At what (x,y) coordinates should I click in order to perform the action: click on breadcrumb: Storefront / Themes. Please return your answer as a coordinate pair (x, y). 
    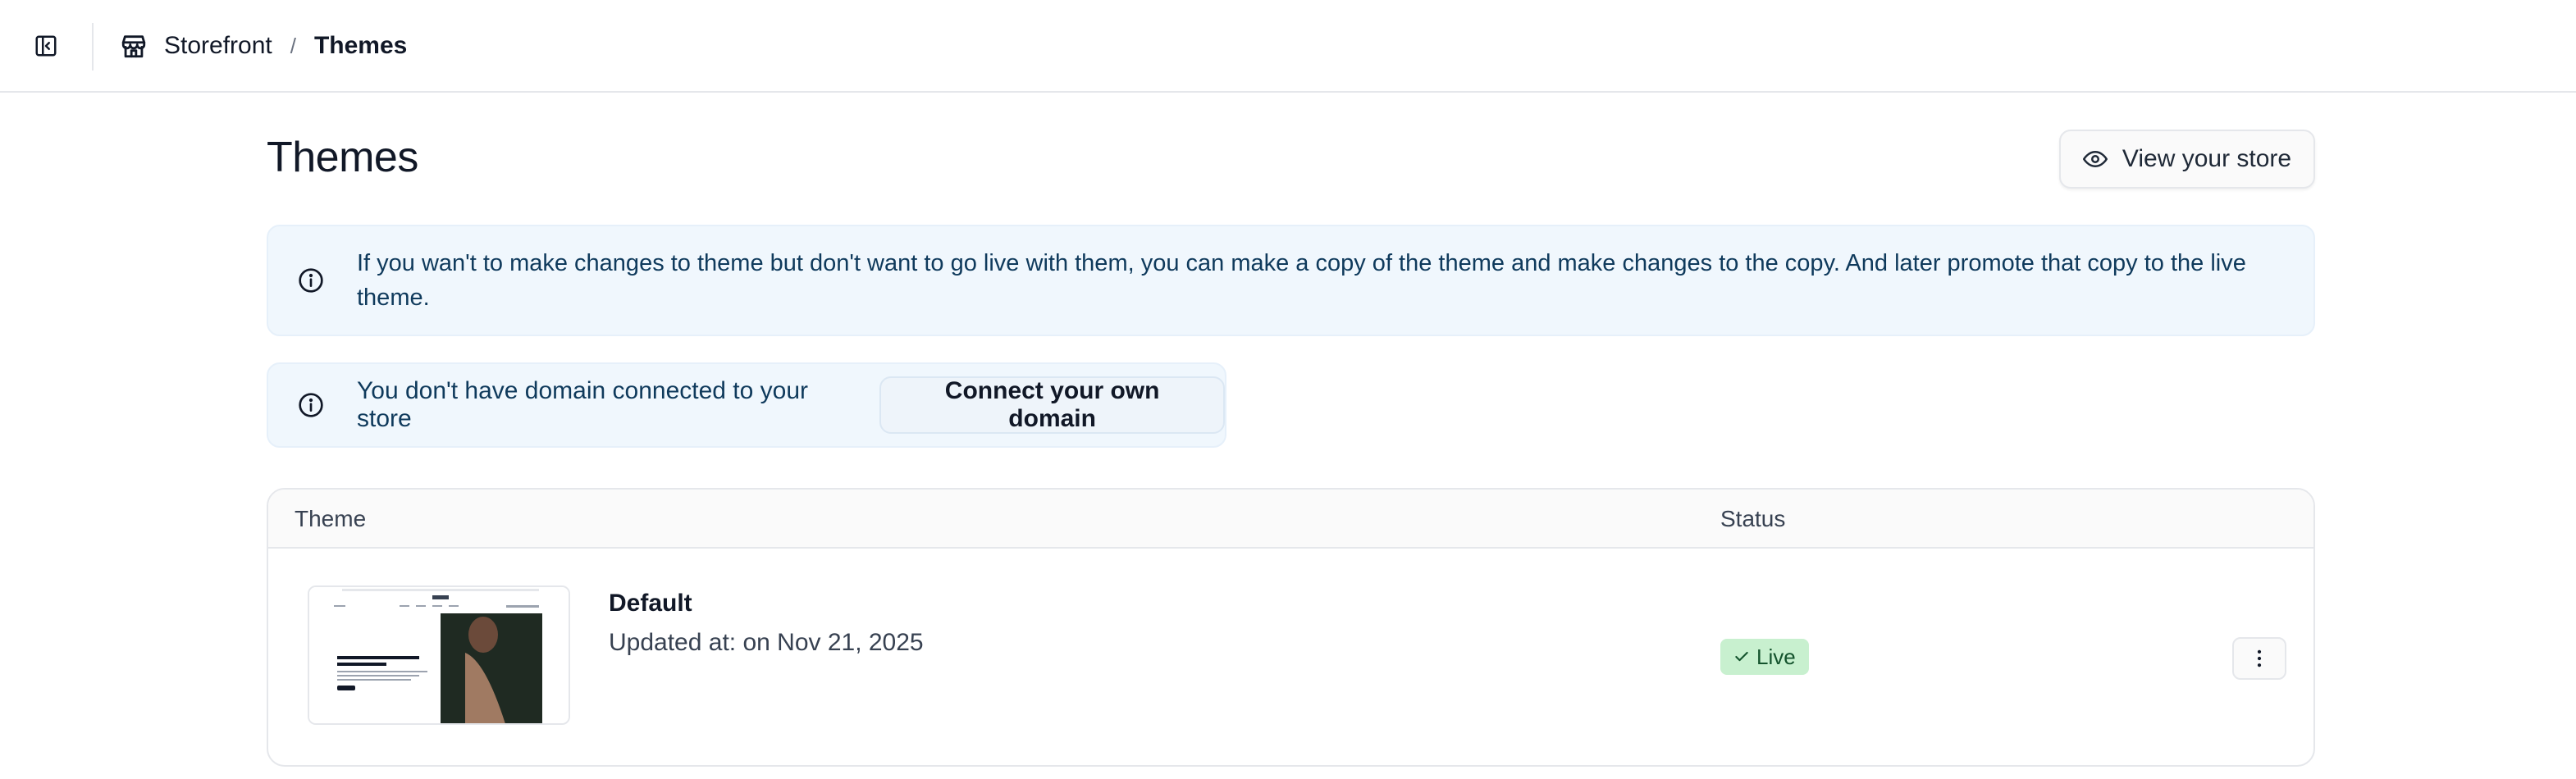
    Looking at the image, I should click on (263, 46).